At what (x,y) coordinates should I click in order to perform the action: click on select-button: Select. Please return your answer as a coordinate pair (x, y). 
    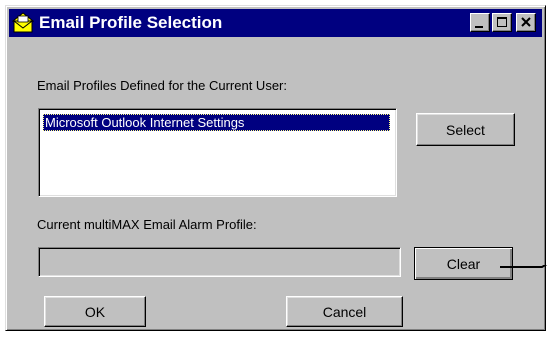
    Looking at the image, I should click on (465, 129).